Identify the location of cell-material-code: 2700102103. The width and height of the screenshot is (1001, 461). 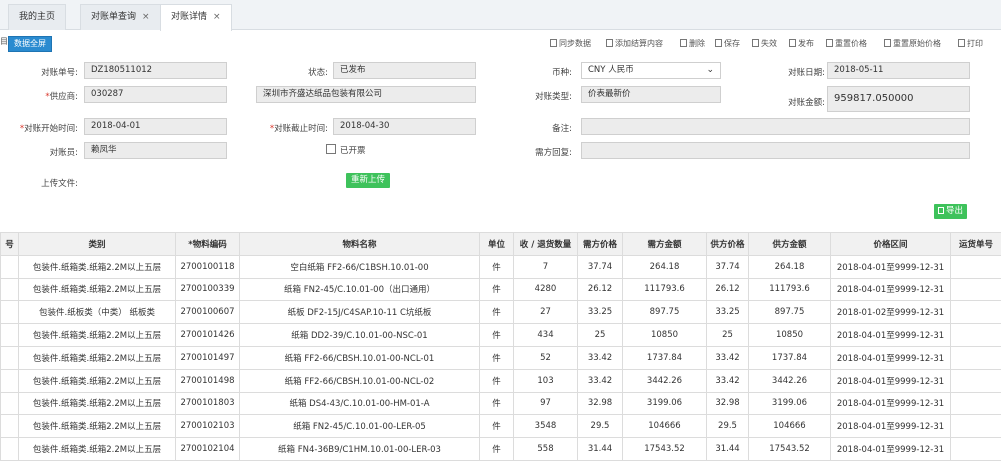
(207, 426).